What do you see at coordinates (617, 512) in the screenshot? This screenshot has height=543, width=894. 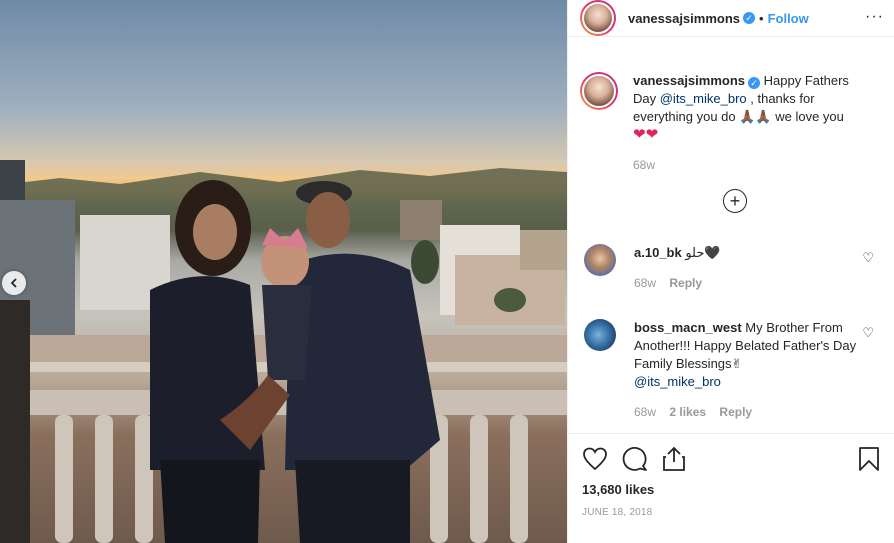 I see `post-date: JUNE 18, 2018` at bounding box center [617, 512].